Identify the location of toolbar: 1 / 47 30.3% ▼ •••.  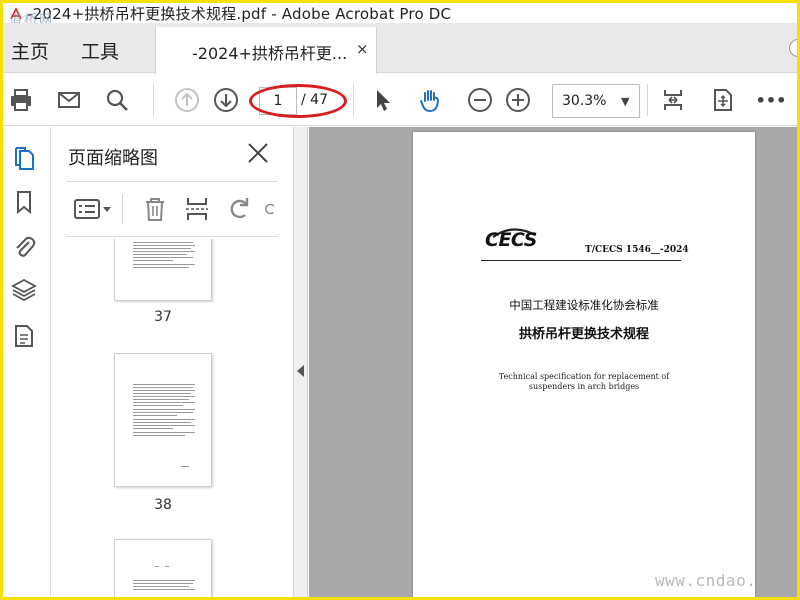
(400, 100).